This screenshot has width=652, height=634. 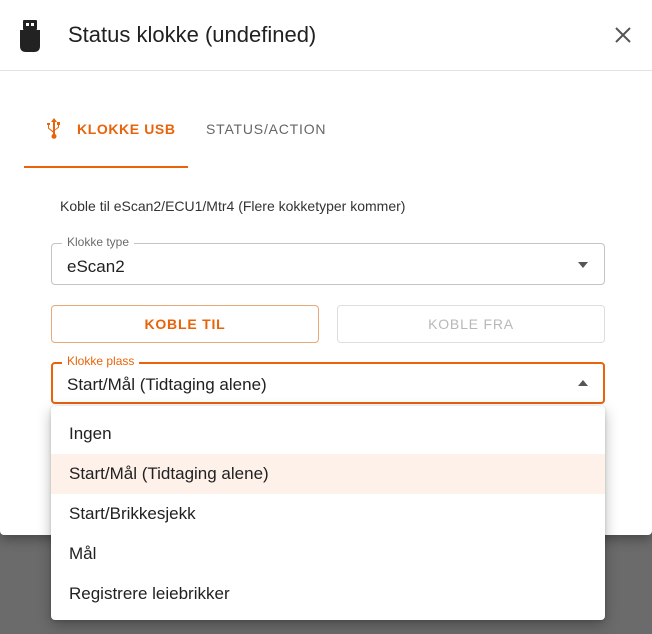 What do you see at coordinates (96, 266) in the screenshot?
I see `clock-type-value: eScan2` at bounding box center [96, 266].